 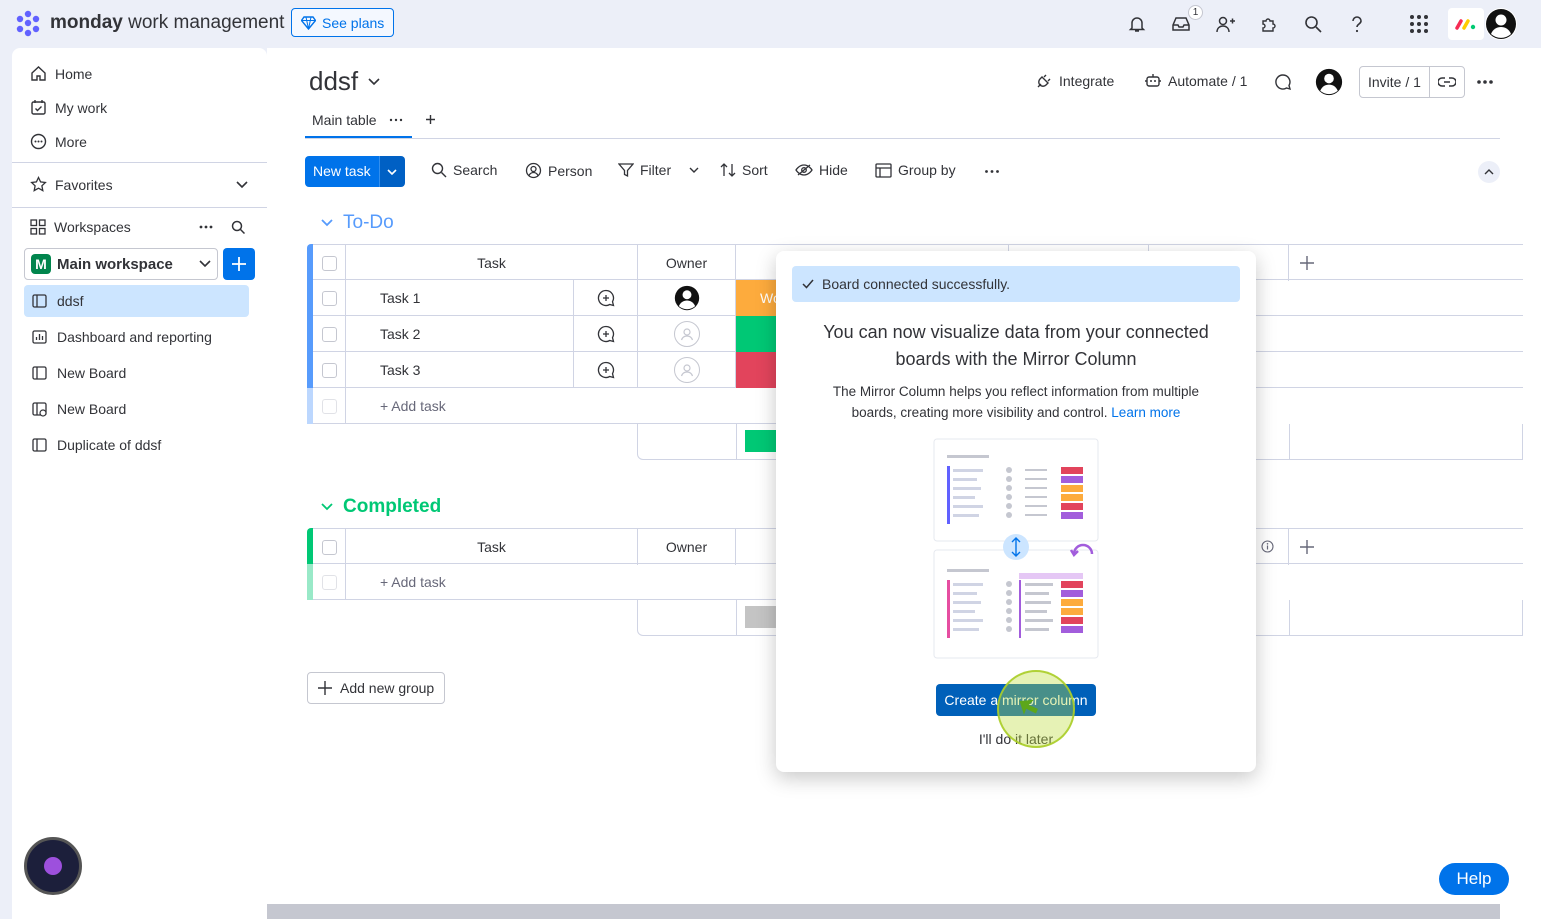 I want to click on add-view-icon, so click(x=430, y=119).